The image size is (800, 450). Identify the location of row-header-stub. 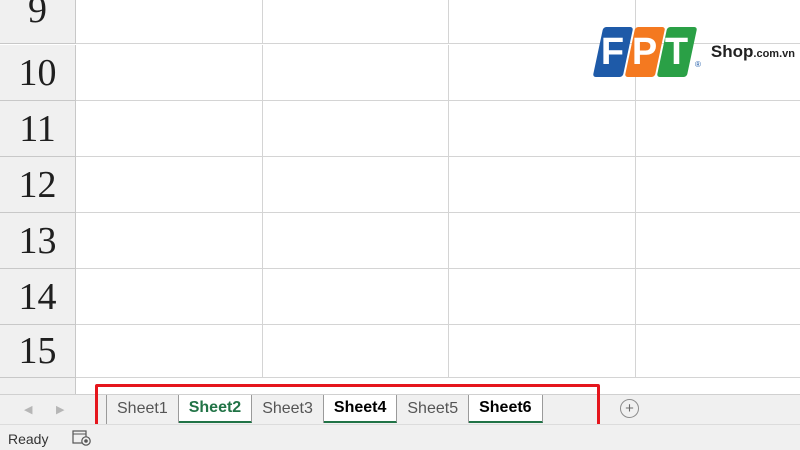
(38, 386).